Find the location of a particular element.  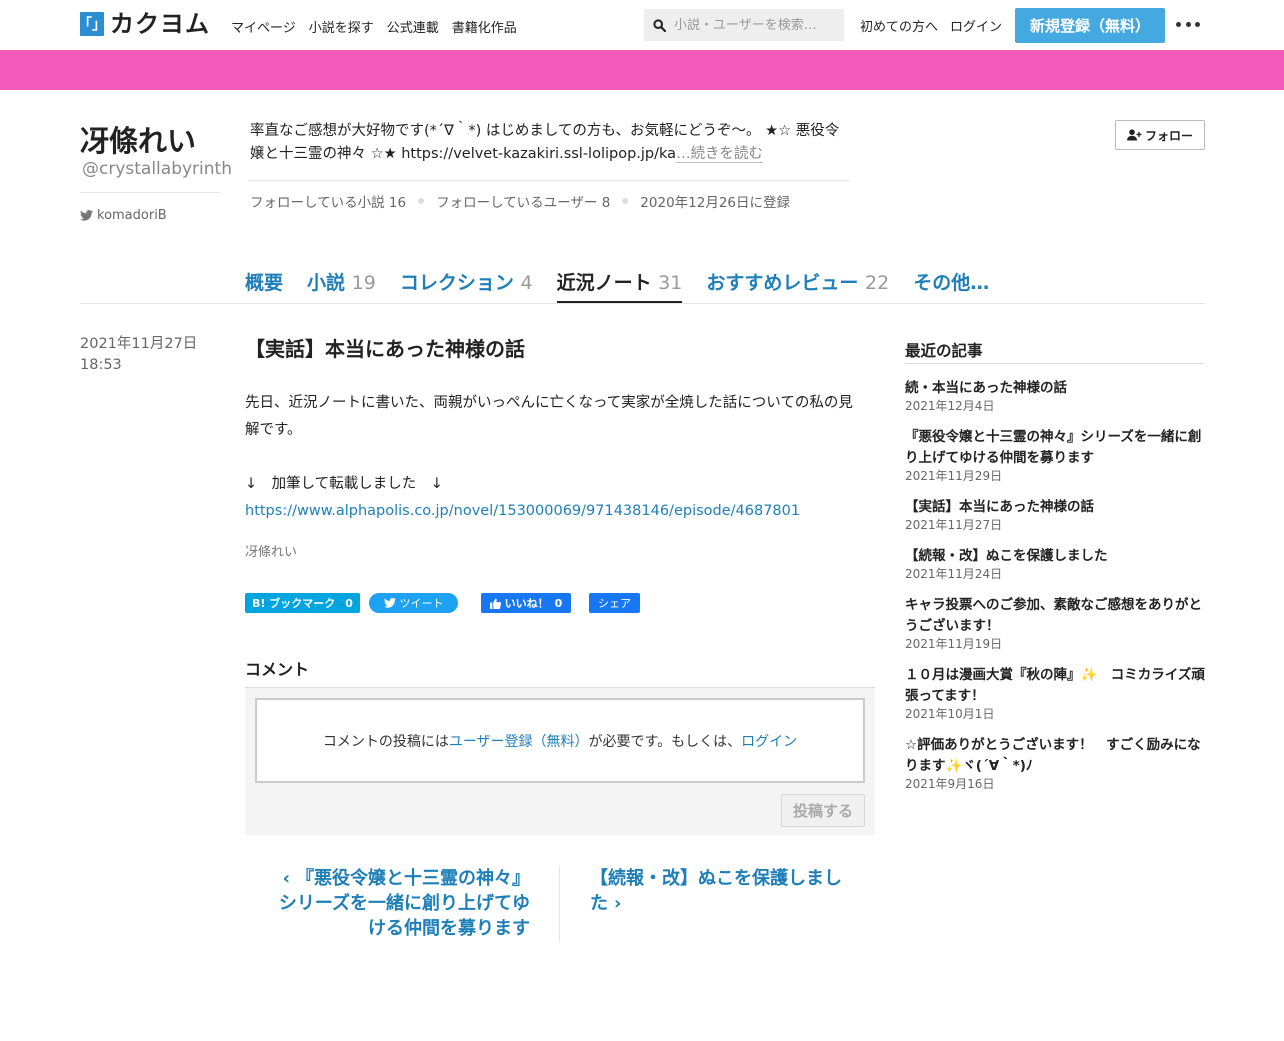

item-title: 【続報・改】ぬこを保護しました is located at coordinates (1006, 556).